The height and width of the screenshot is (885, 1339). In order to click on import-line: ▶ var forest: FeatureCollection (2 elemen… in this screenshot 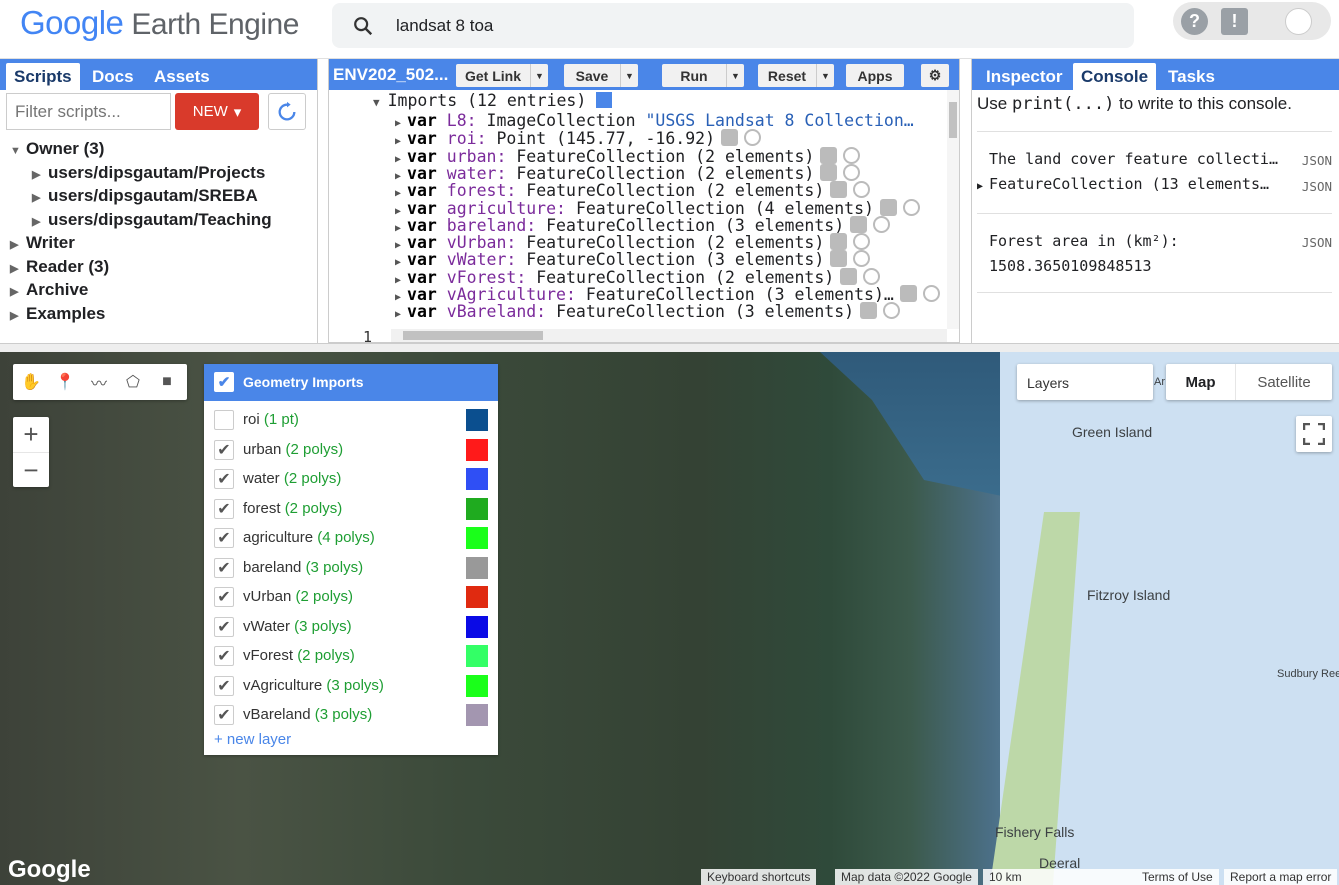, I will do `click(633, 190)`.